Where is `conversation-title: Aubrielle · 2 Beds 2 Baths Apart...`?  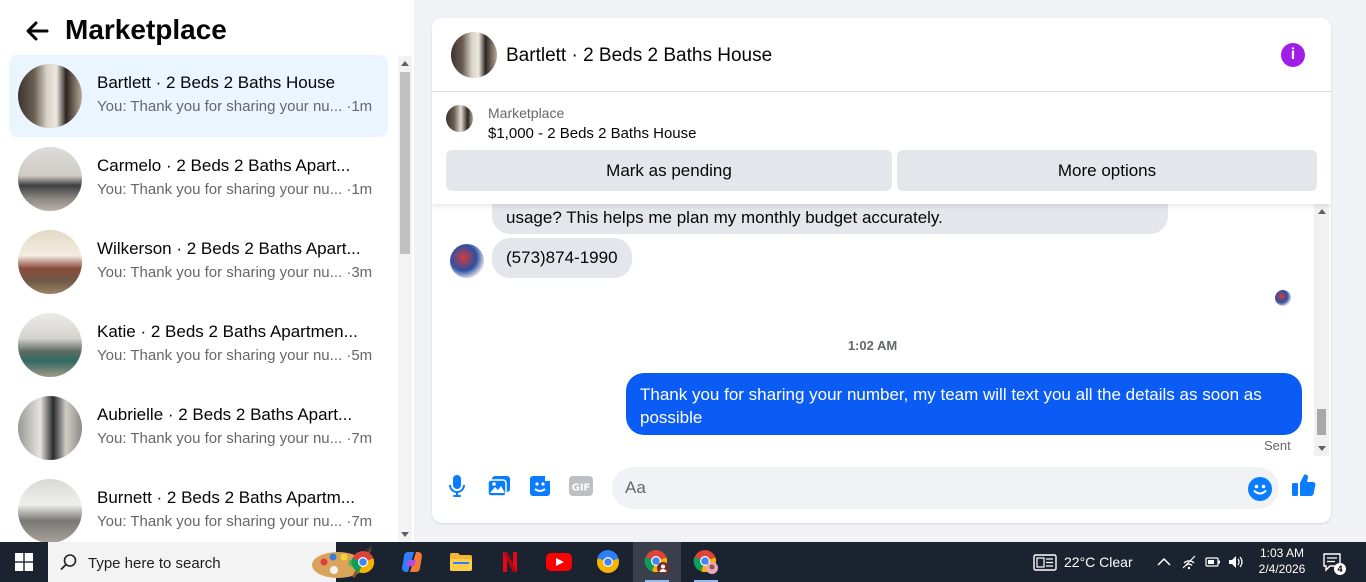
conversation-title: Aubrielle · 2 Beds 2 Baths Apart... is located at coordinates (225, 414).